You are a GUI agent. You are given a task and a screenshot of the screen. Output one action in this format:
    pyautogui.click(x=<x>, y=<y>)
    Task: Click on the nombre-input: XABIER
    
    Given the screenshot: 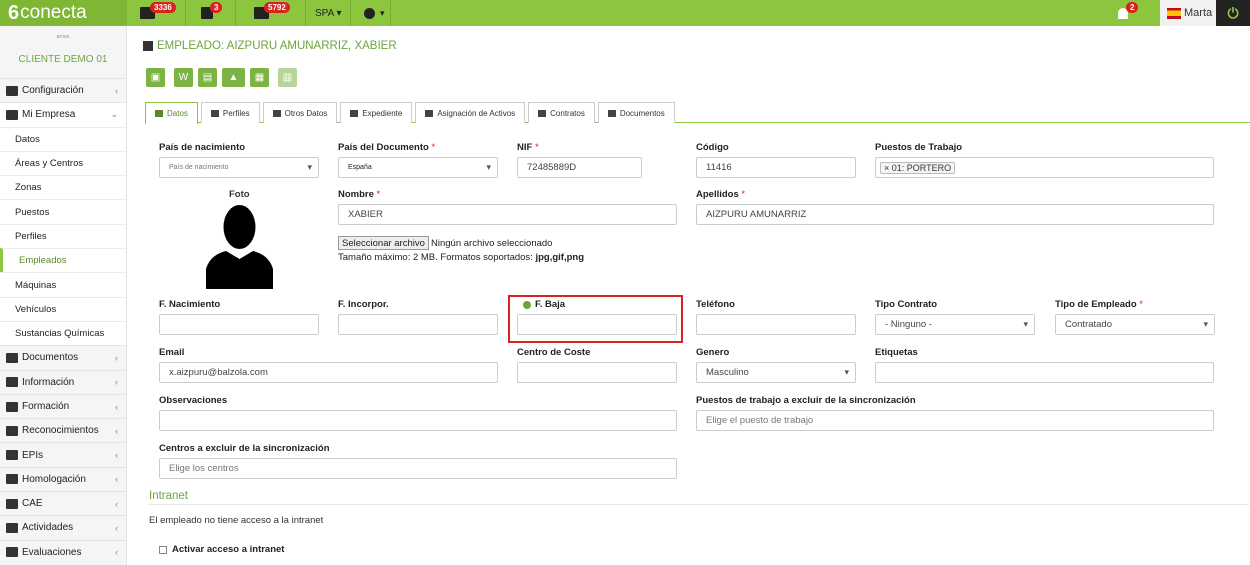 What is the action you would take?
    pyautogui.click(x=507, y=214)
    